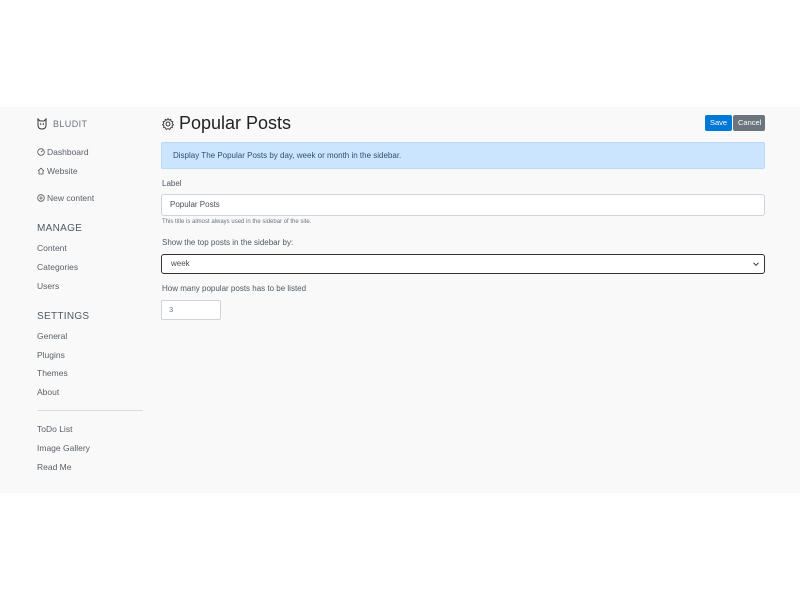 The width and height of the screenshot is (800, 600). What do you see at coordinates (60, 228) in the screenshot?
I see `section-title-manage: MANAGE` at bounding box center [60, 228].